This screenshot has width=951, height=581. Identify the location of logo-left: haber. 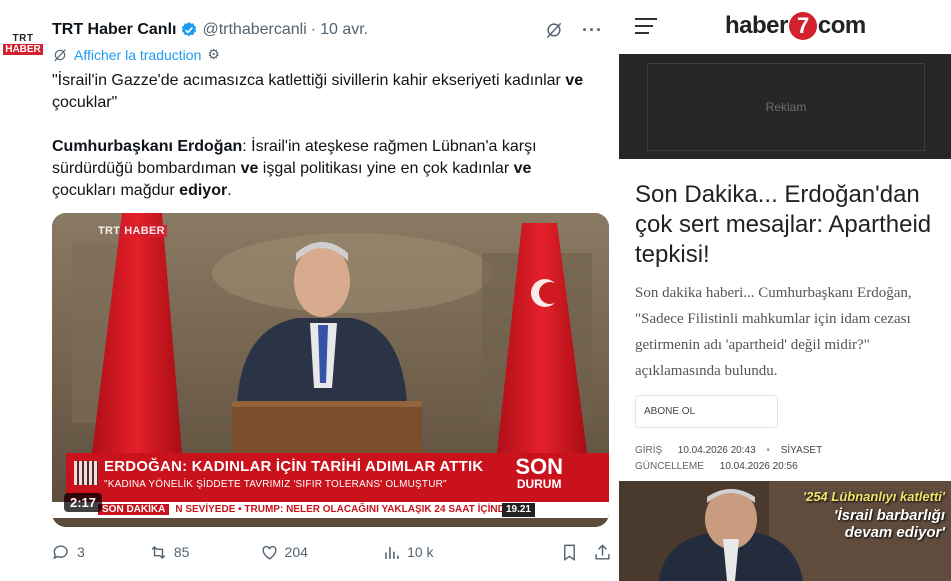
(756, 25).